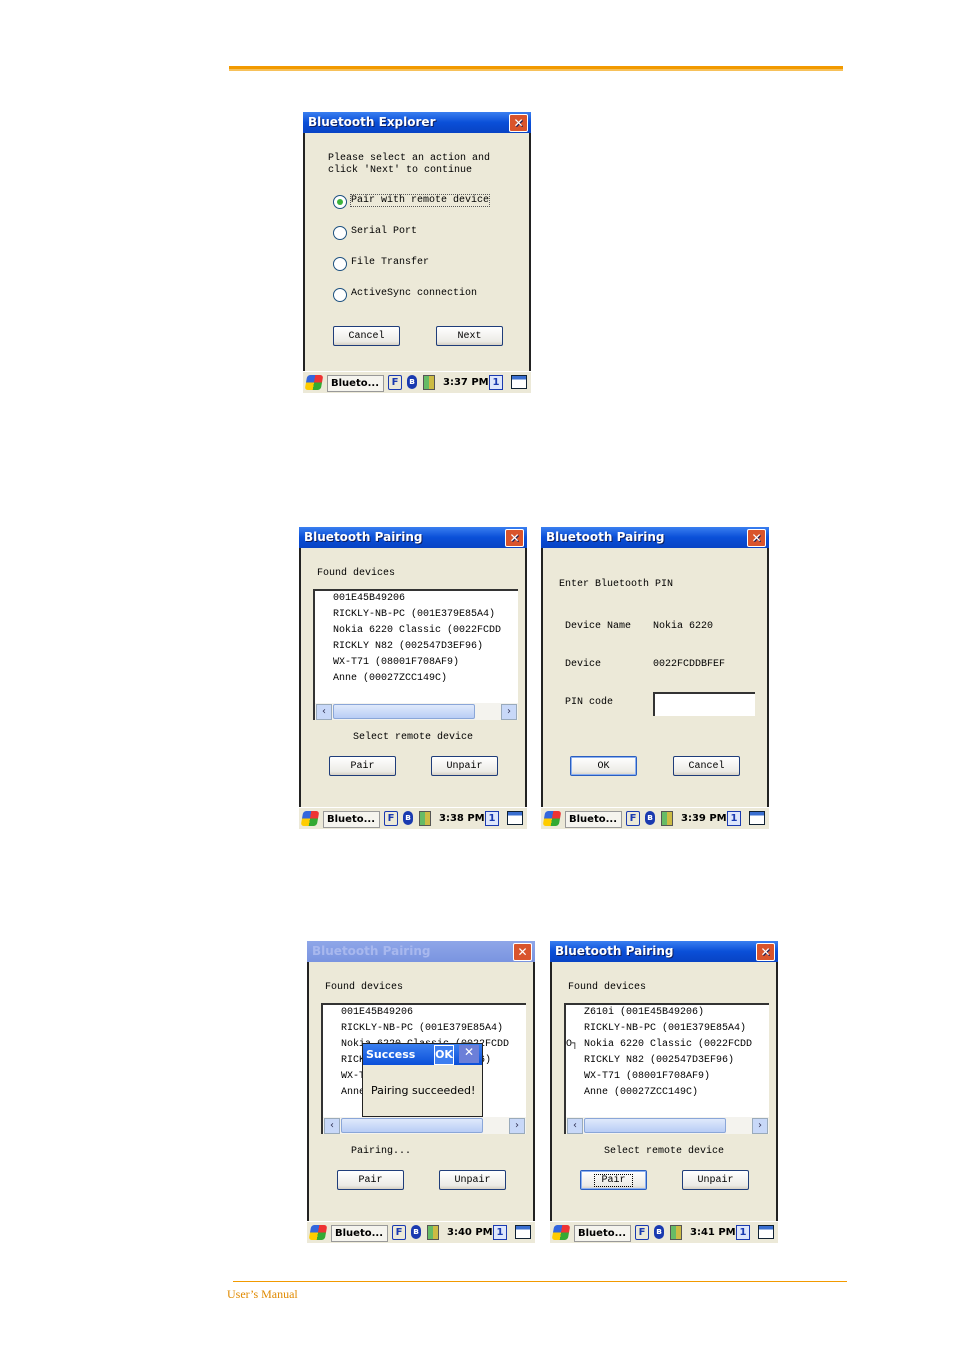  I want to click on device-list-item: Z610i (001E45B49206), so click(644, 1012).